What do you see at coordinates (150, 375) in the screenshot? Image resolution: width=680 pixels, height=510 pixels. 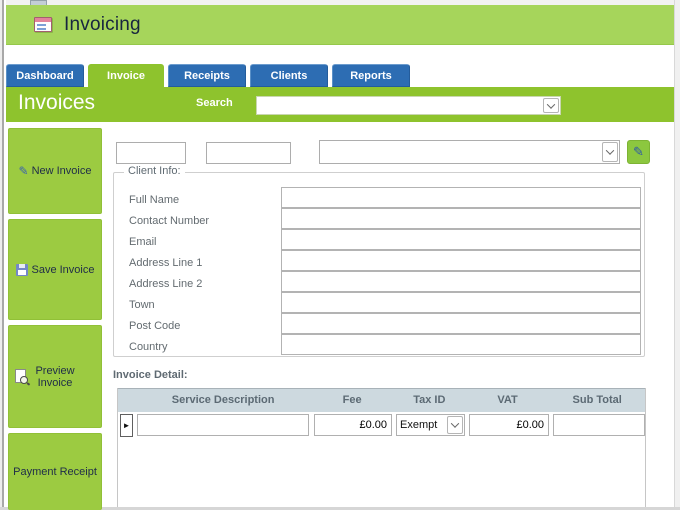 I see `invoice-detail-label: Invoice Detail:` at bounding box center [150, 375].